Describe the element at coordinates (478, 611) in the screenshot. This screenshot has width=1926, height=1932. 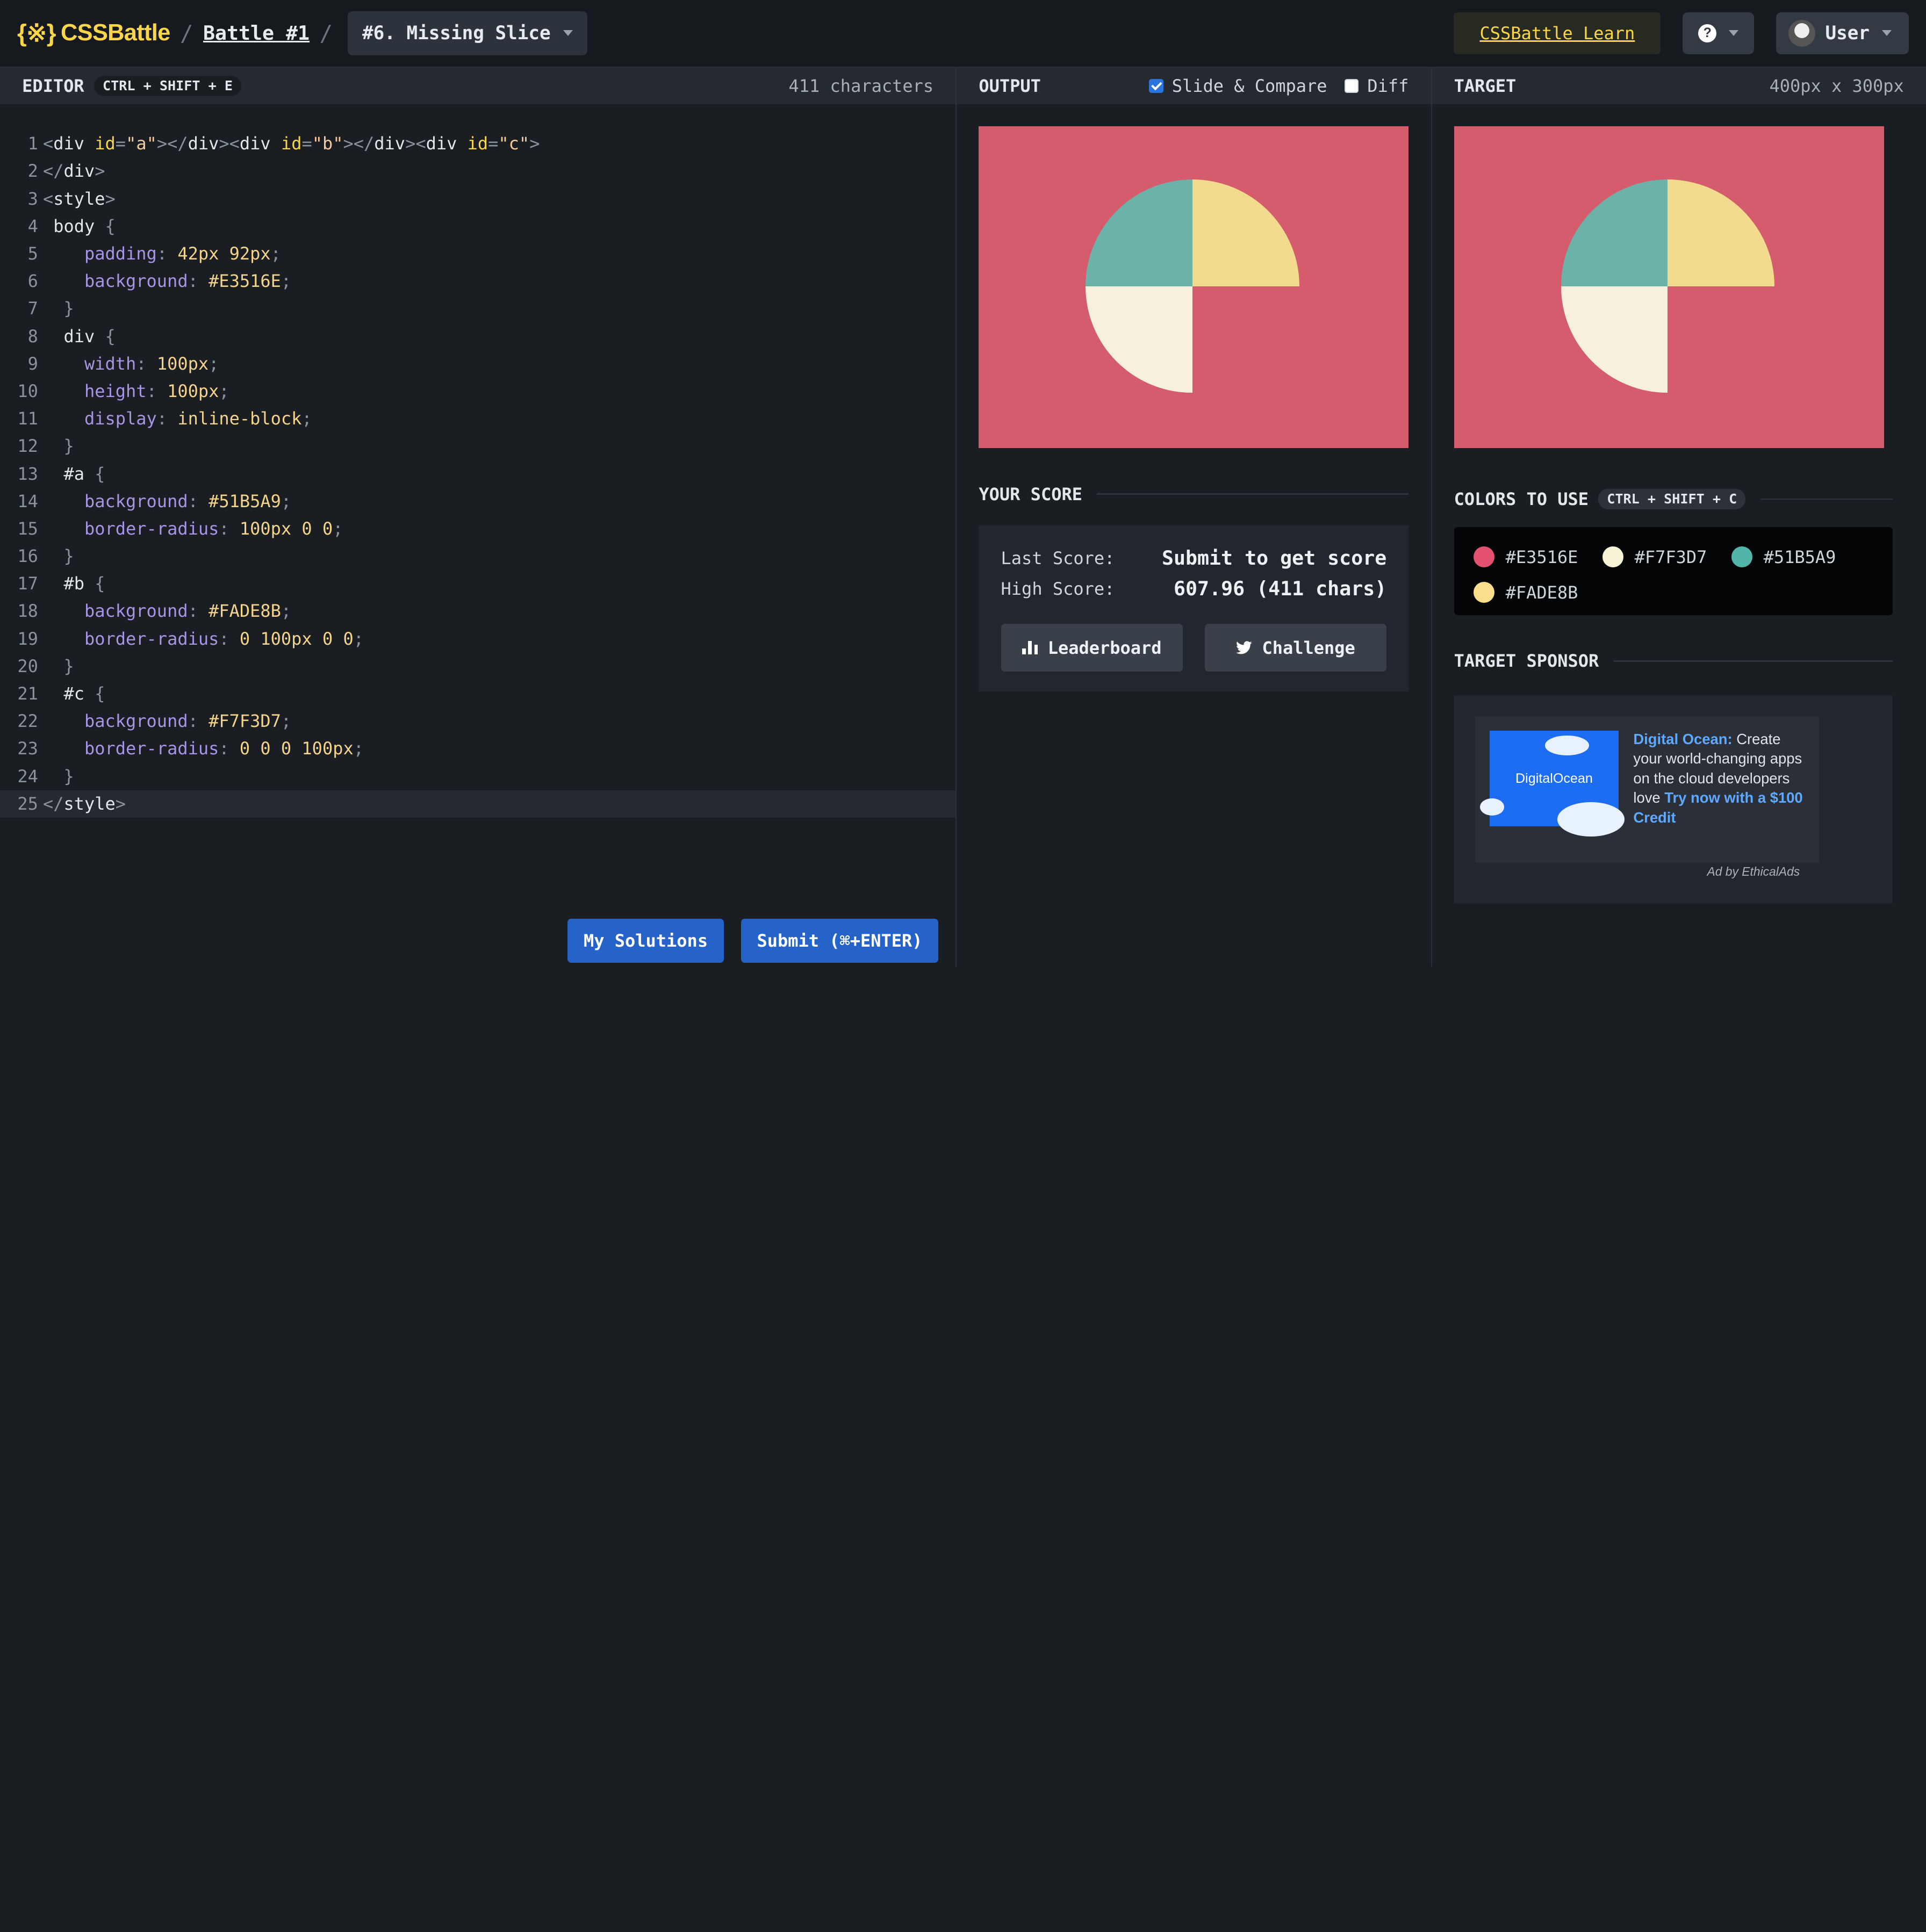
I see `code-line: 18 background: #FADE8B;` at that location.